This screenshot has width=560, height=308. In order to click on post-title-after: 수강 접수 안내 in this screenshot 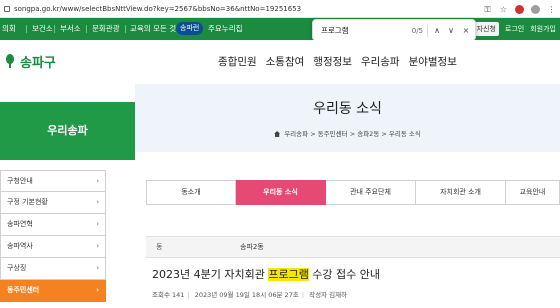, I will do `click(344, 274)`.